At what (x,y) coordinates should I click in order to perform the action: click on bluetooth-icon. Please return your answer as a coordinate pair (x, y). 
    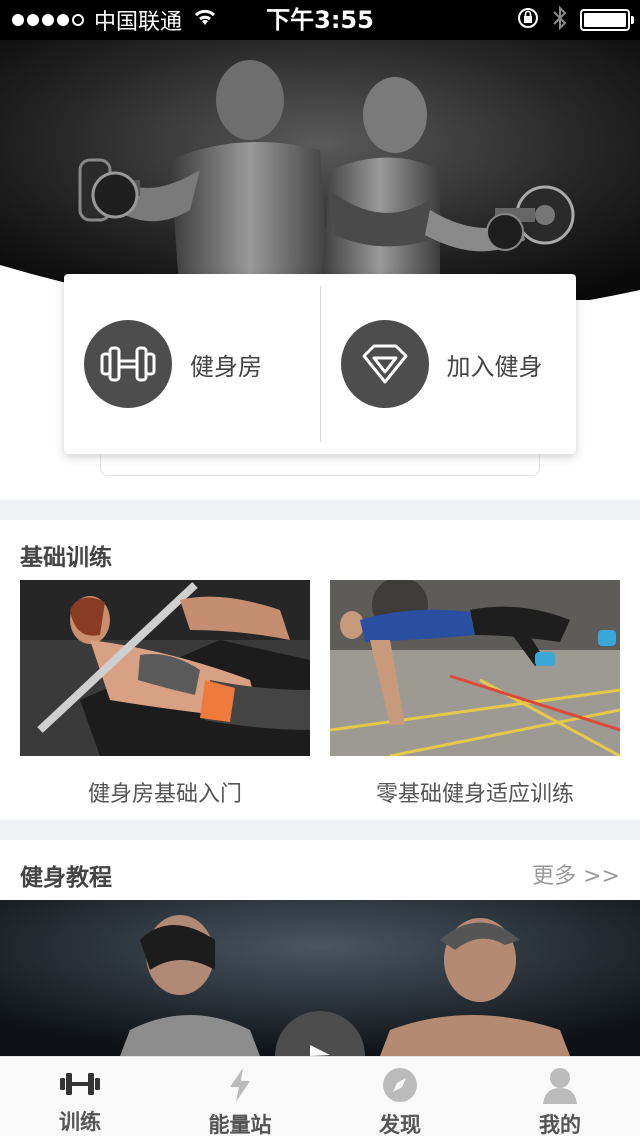
    Looking at the image, I should click on (560, 20).